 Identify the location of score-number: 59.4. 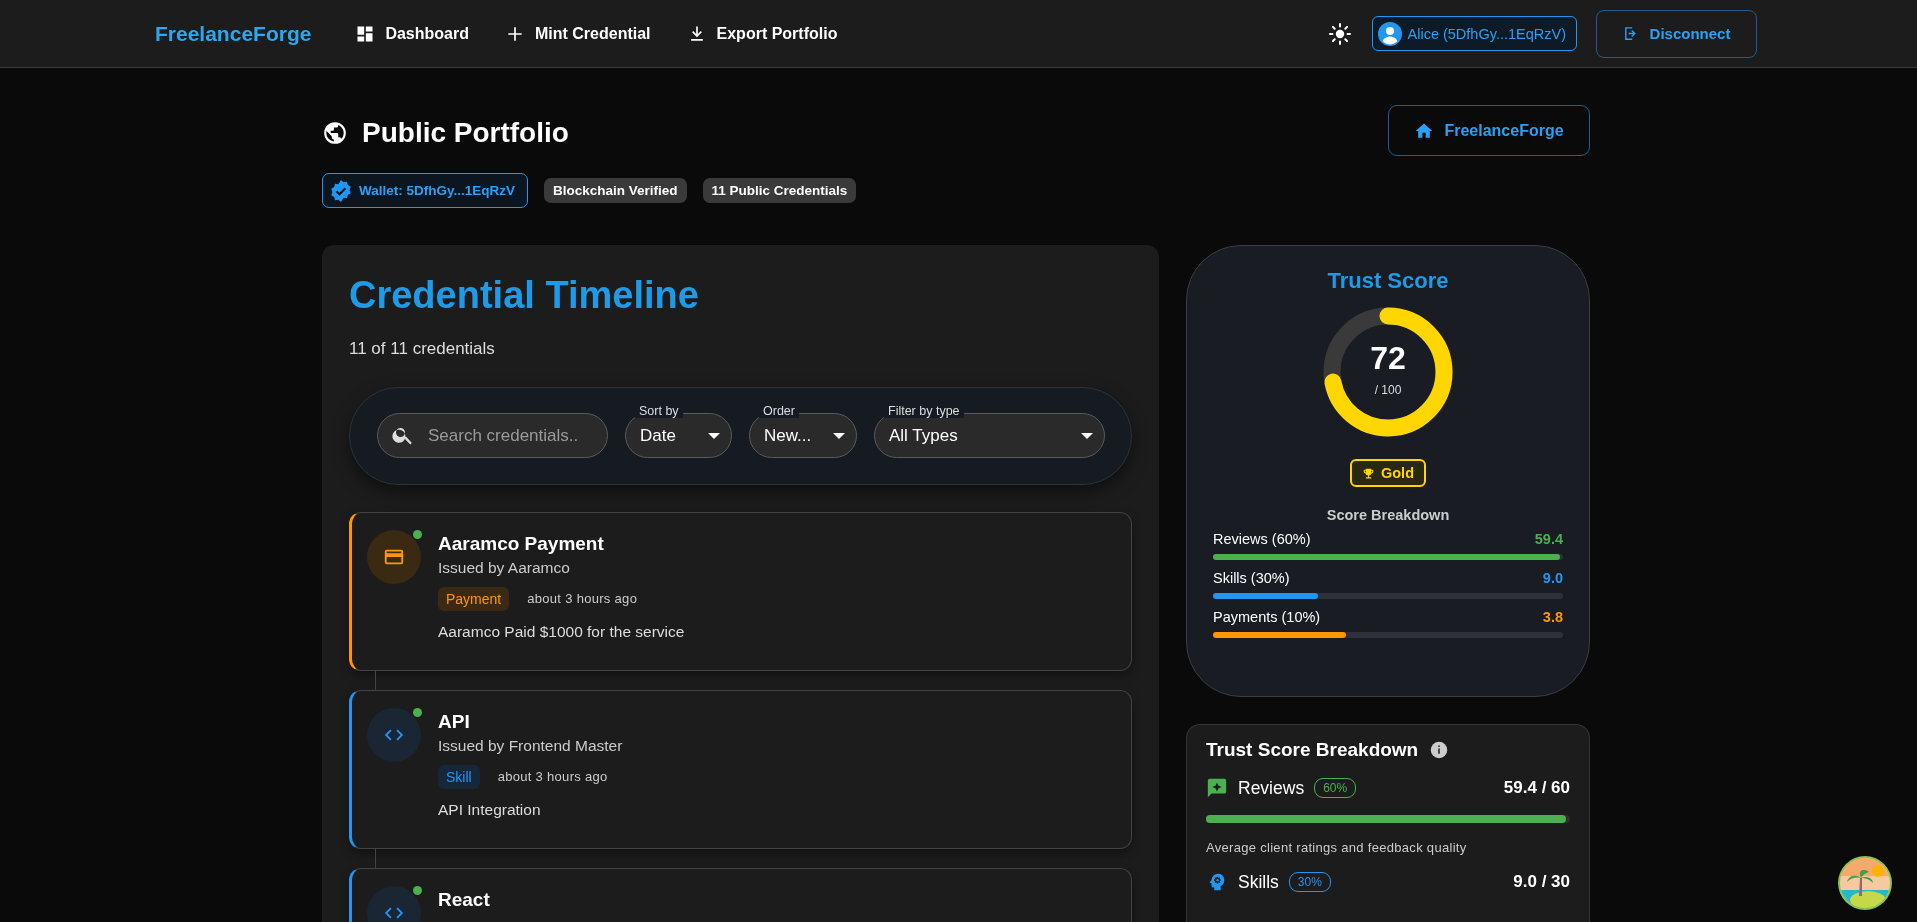
(1548, 539).